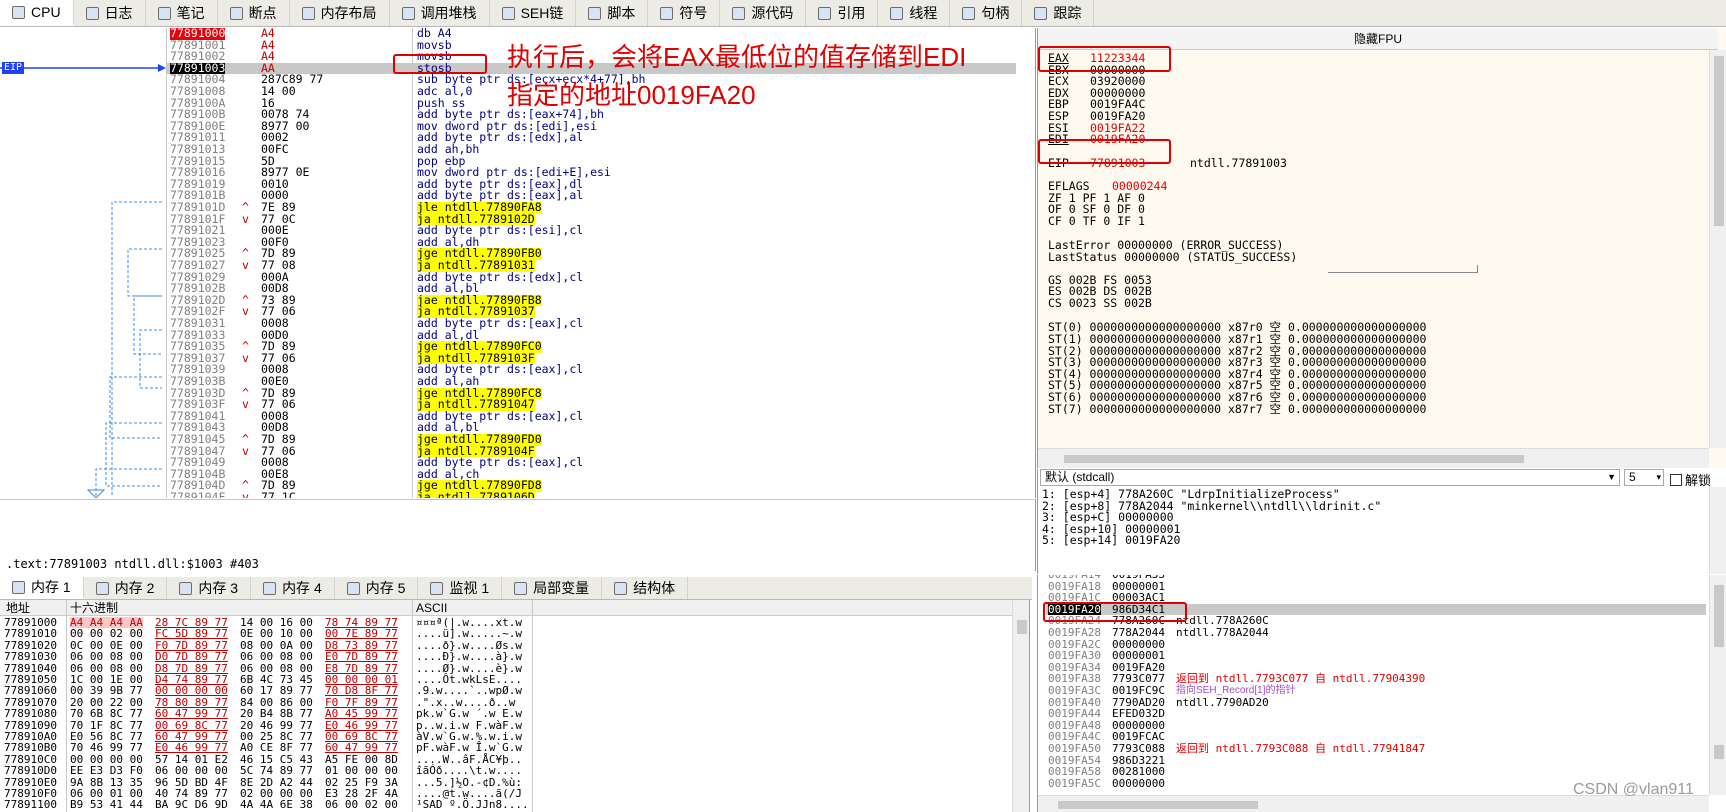  I want to click on param-row: 5: [esp+14] 0019FA20, so click(1111, 540).